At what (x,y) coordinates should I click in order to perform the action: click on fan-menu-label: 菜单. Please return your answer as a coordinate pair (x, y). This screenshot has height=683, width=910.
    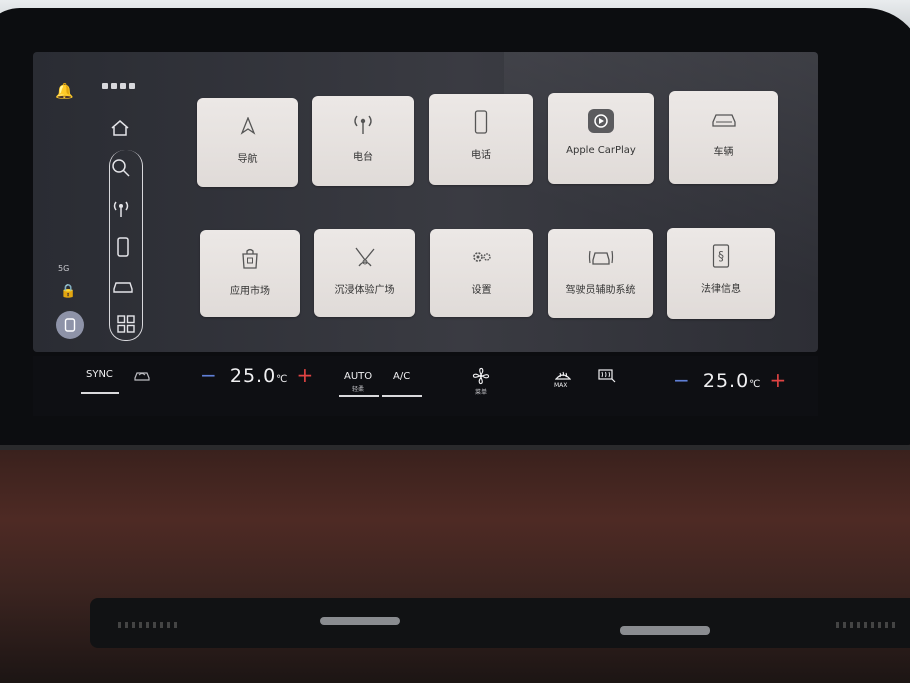
    Looking at the image, I should click on (481, 392).